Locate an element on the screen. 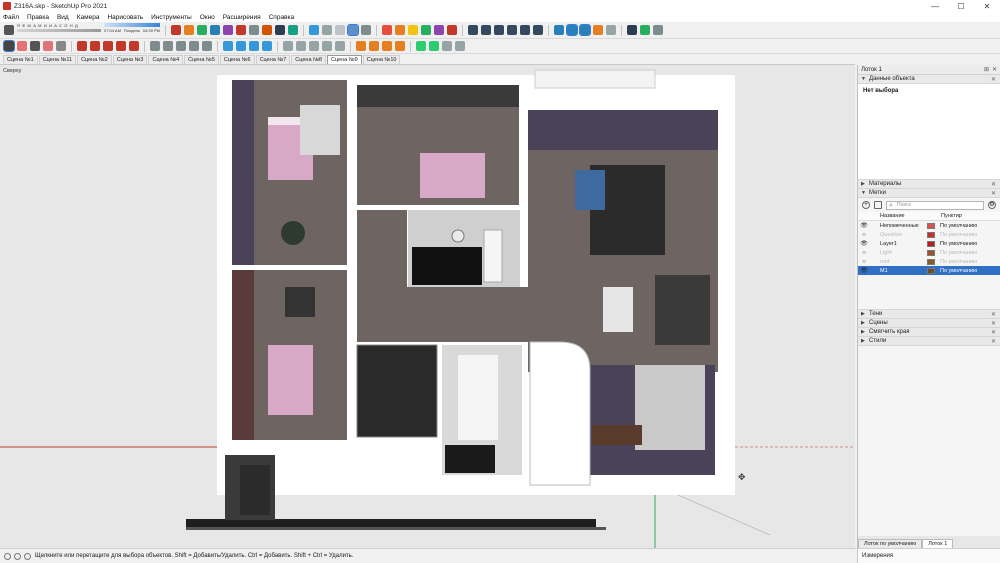 The width and height of the screenshot is (1000, 563). shadow-date-widget: Я Ф М А М И И А С О Н Д is located at coordinates (59, 30).